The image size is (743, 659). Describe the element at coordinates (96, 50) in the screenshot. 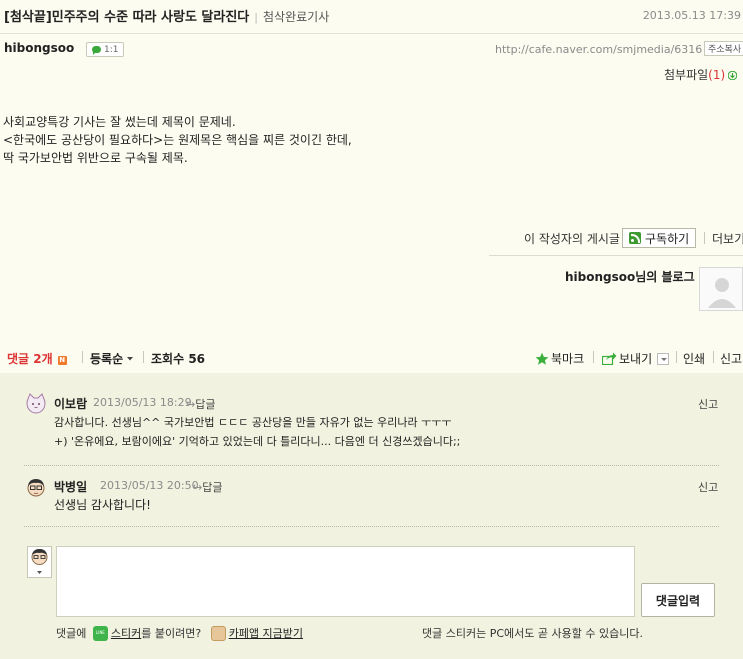

I see `speech-bubble-icon` at that location.